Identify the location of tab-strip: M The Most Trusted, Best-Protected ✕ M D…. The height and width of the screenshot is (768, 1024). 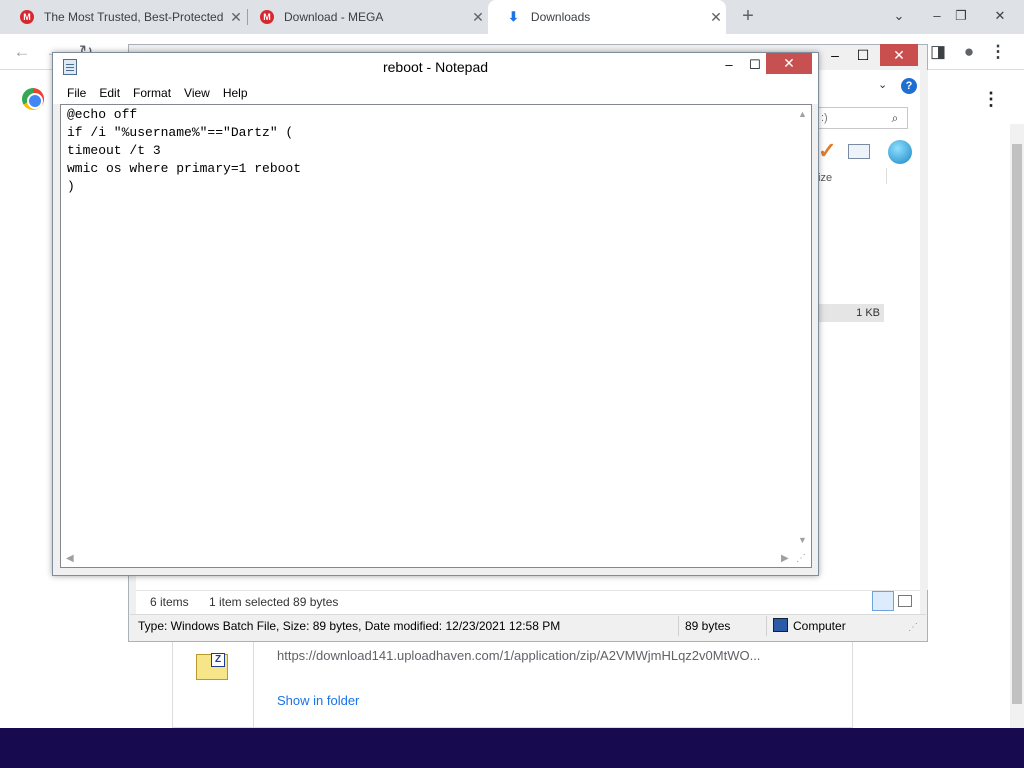
(512, 17).